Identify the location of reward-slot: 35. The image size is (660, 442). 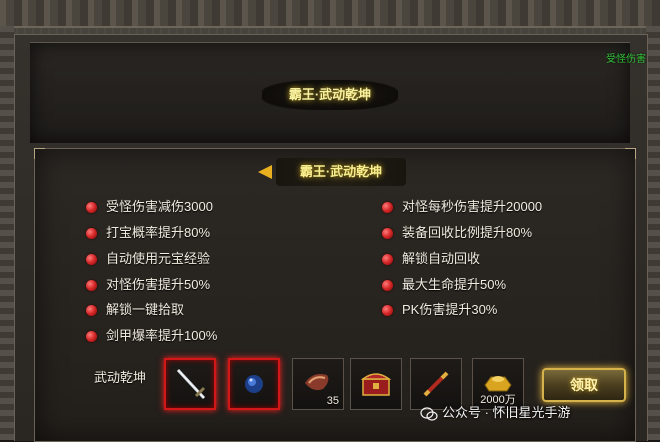
(318, 384).